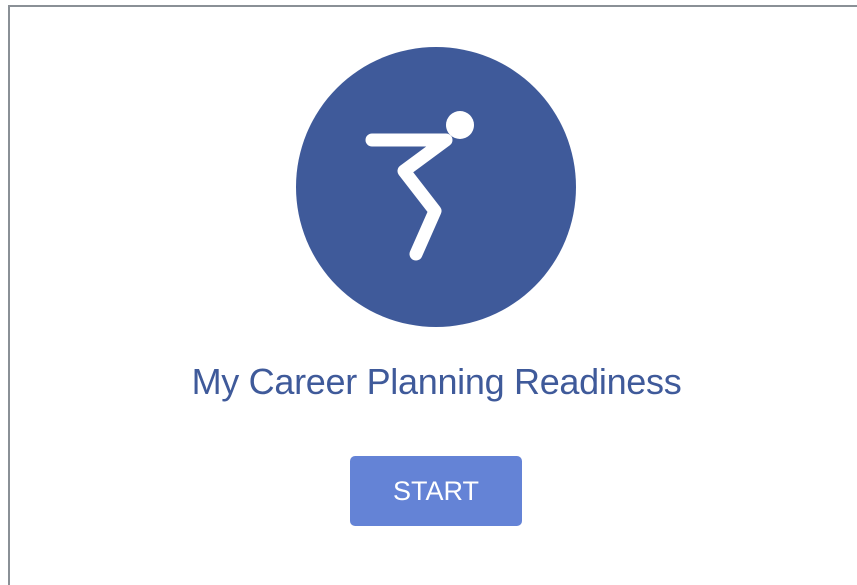 The image size is (857, 585). What do you see at coordinates (419, 186) in the screenshot?
I see `person-squat-icon` at bounding box center [419, 186].